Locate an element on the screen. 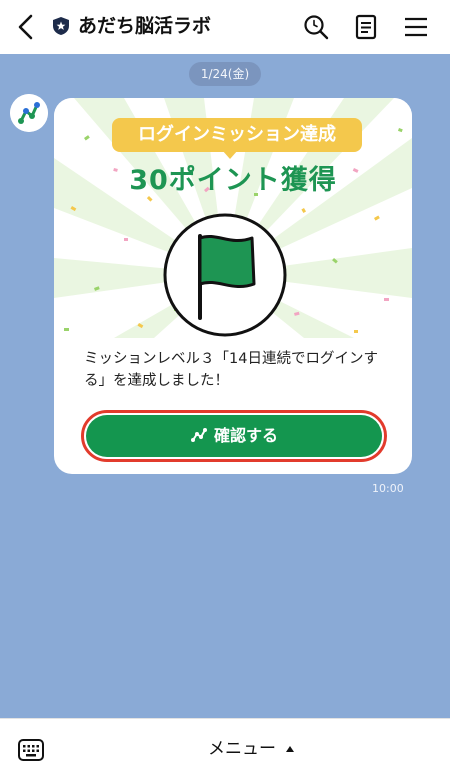 Image resolution: width=450 pixels, height=777 pixels. chevron-left-icon is located at coordinates (26, 27).